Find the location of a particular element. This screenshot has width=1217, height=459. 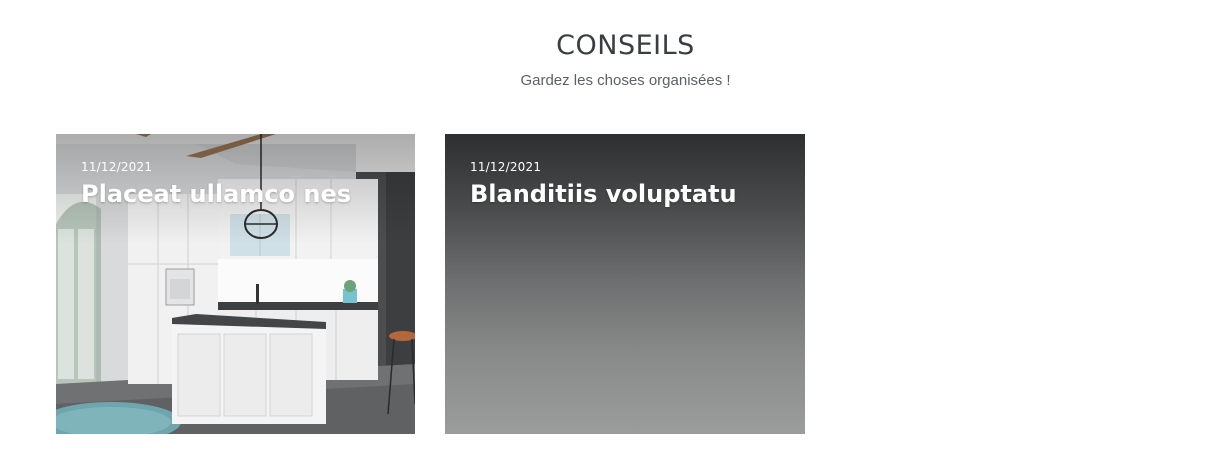

article-title: Blanditiis voluptatu is located at coordinates (603, 194).